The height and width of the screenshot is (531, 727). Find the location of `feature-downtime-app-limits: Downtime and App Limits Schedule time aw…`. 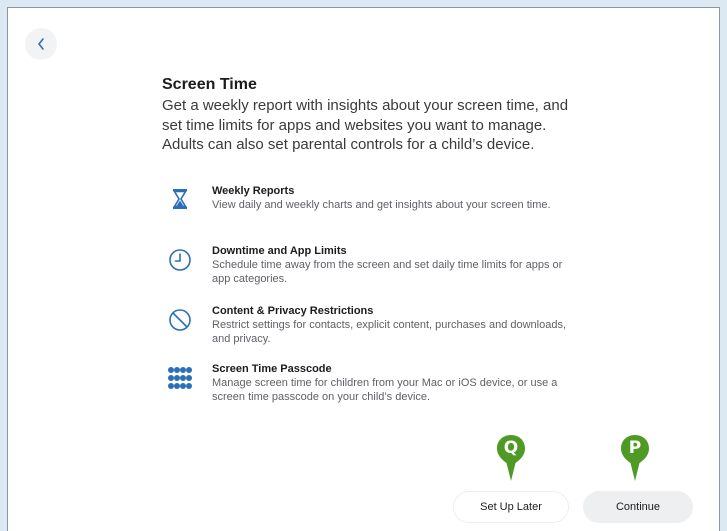

feature-downtime-app-limits: Downtime and App Limits Schedule time aw… is located at coordinates (367, 265).